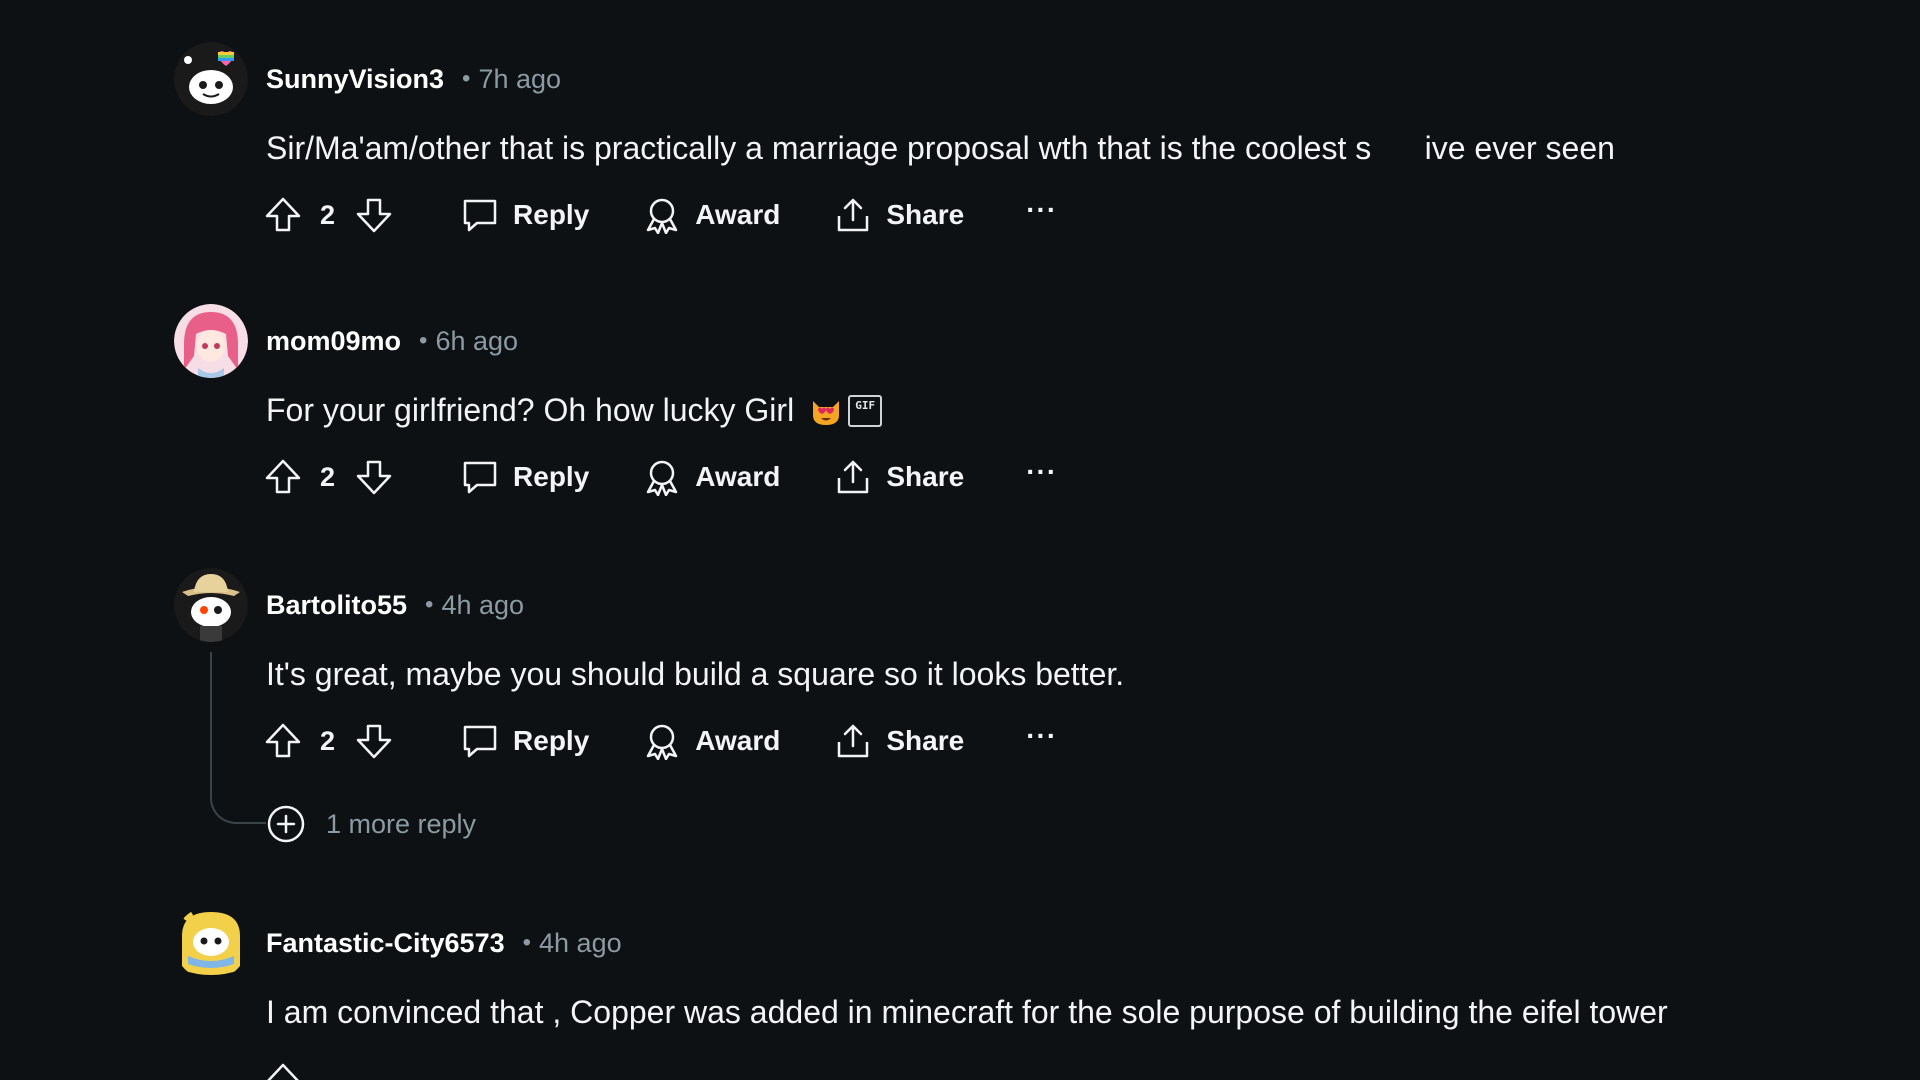  What do you see at coordinates (401, 823) in the screenshot?
I see `more-replies-label: 1 more reply` at bounding box center [401, 823].